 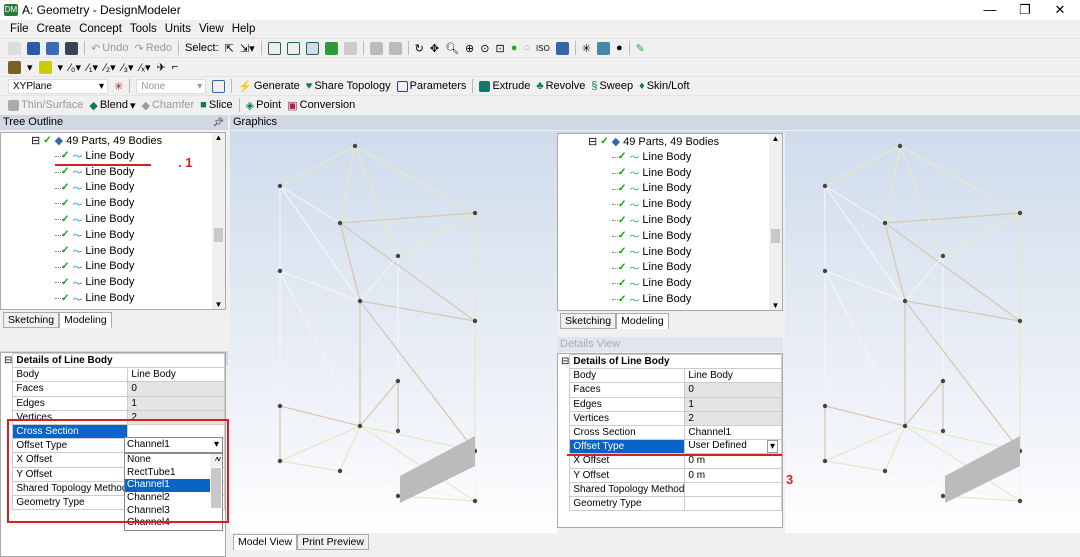 I want to click on new-icon, so click(x=14, y=48).